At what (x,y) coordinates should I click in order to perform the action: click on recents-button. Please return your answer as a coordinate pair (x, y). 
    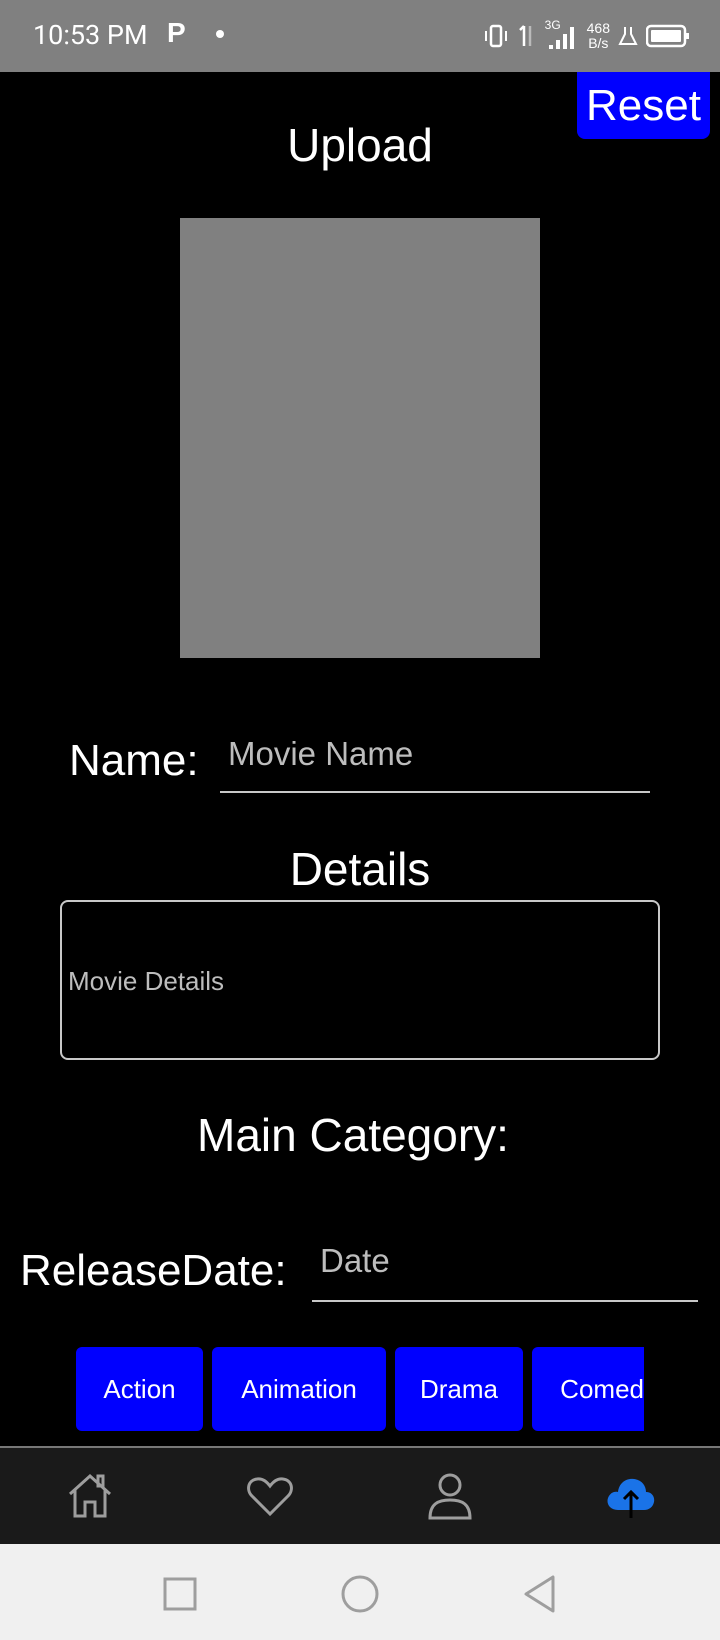
    Looking at the image, I should click on (180, 1594).